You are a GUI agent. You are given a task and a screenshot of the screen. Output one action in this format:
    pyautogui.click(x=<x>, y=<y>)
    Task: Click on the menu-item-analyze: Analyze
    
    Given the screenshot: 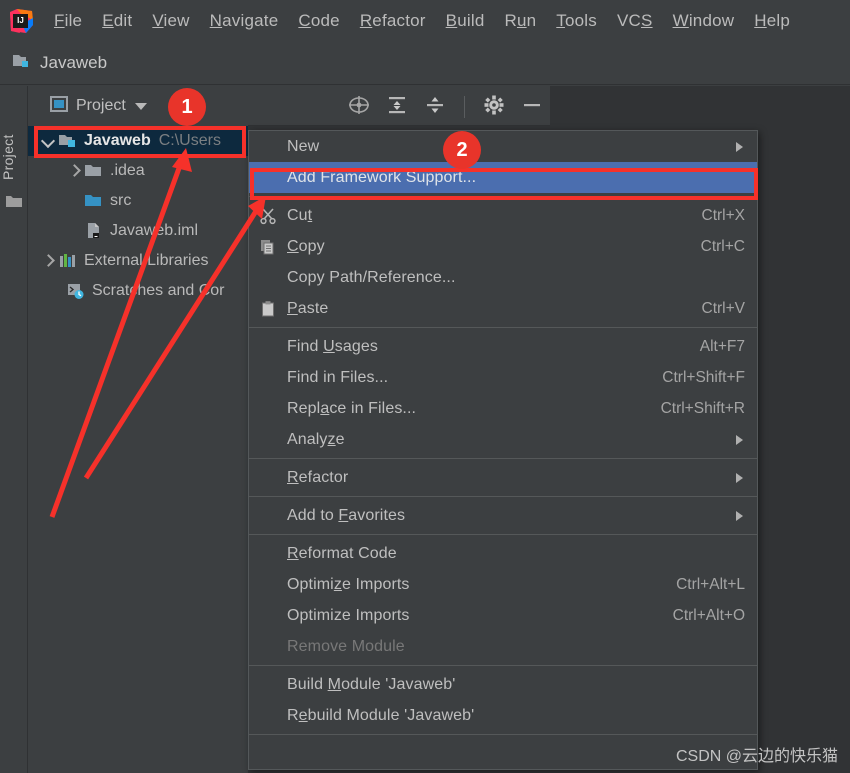 What is the action you would take?
    pyautogui.click(x=503, y=439)
    